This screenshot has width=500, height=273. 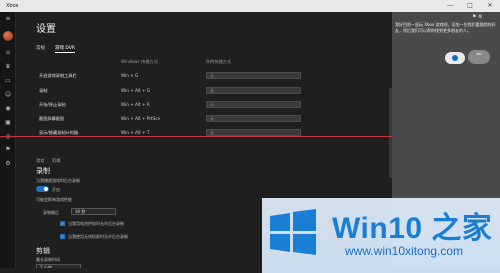 I want to click on page-title: 设置, so click(x=46, y=29).